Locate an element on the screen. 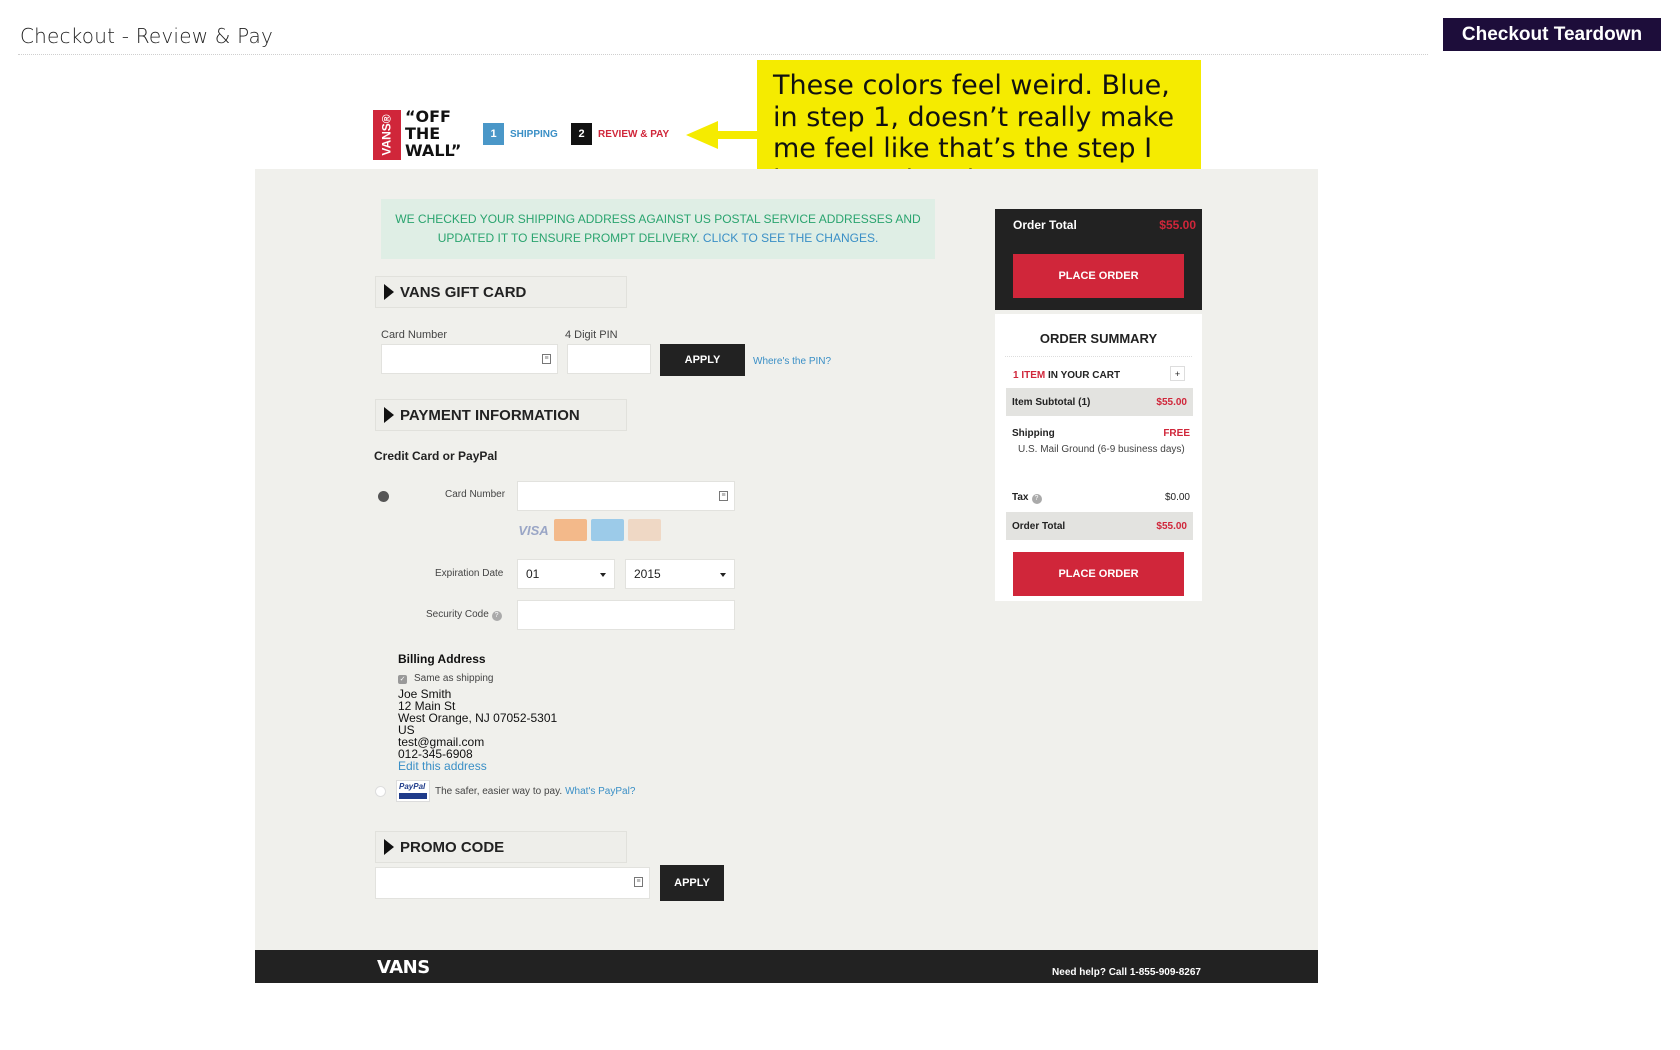 Image resolution: width=1680 pixels, height=1050 pixels. shipping-value: FREE is located at coordinates (1176, 433).